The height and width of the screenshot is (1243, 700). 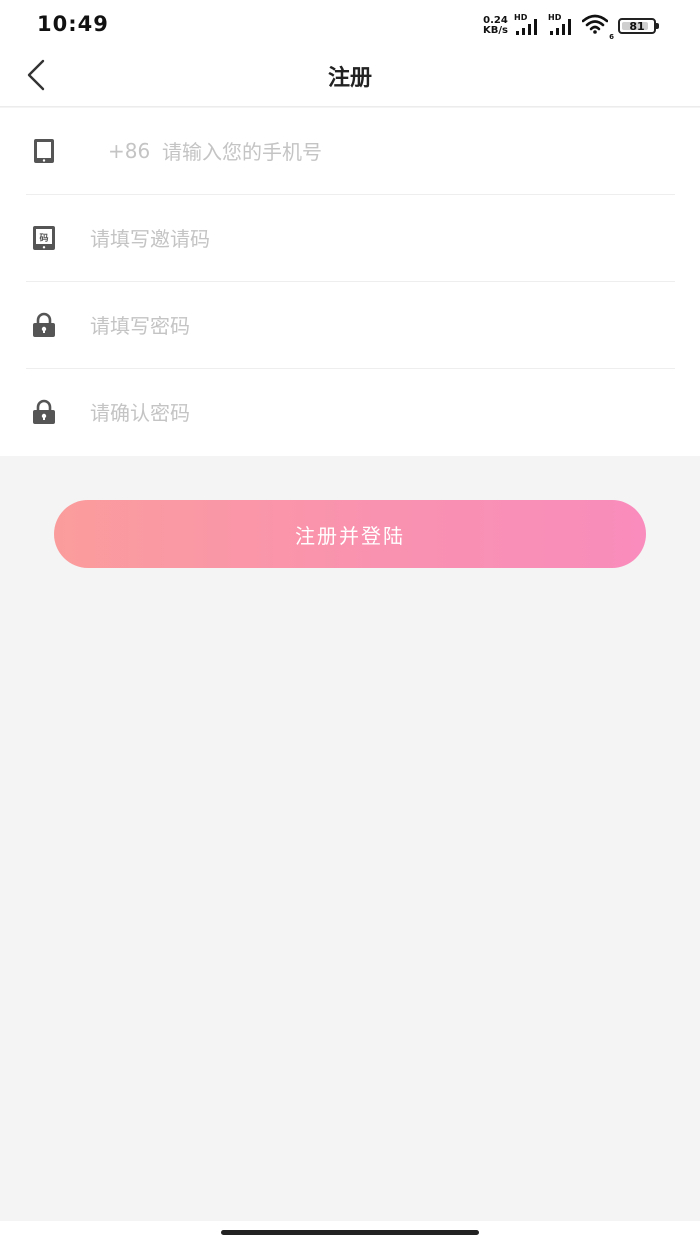 I want to click on signal-icon: HD, so click(x=527, y=24).